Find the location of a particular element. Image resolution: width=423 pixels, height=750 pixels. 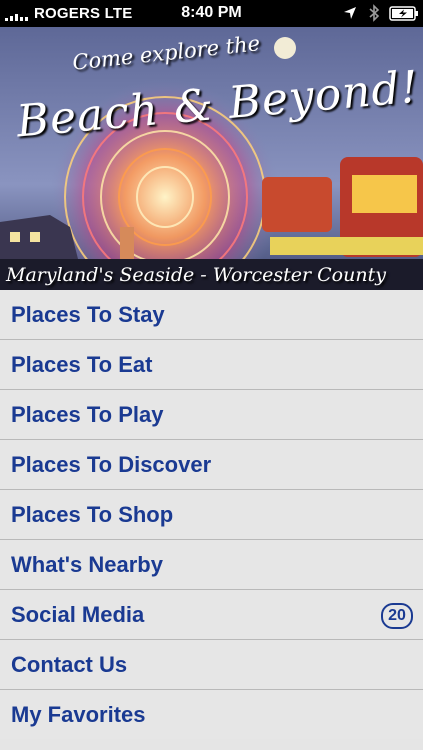

clock: 8:40 PM is located at coordinates (211, 12).